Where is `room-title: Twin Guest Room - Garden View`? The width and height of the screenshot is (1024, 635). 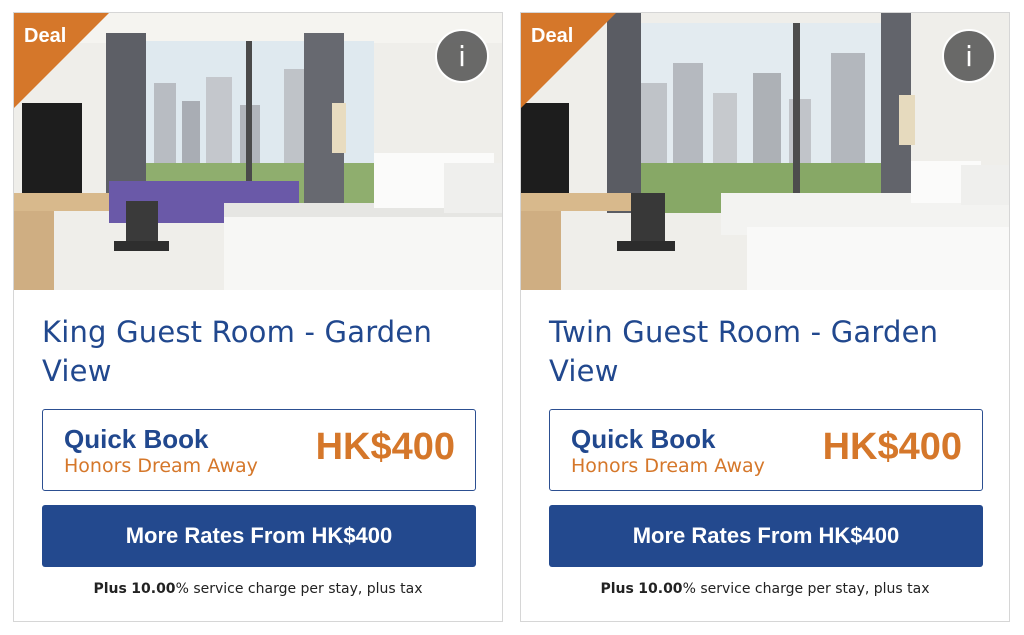 room-title: Twin Guest Room - Garden View is located at coordinates (769, 352).